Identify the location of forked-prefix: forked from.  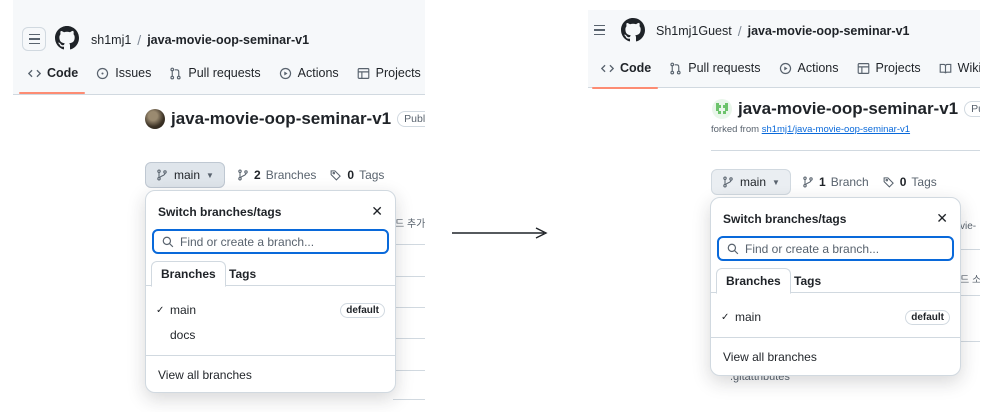
(735, 129).